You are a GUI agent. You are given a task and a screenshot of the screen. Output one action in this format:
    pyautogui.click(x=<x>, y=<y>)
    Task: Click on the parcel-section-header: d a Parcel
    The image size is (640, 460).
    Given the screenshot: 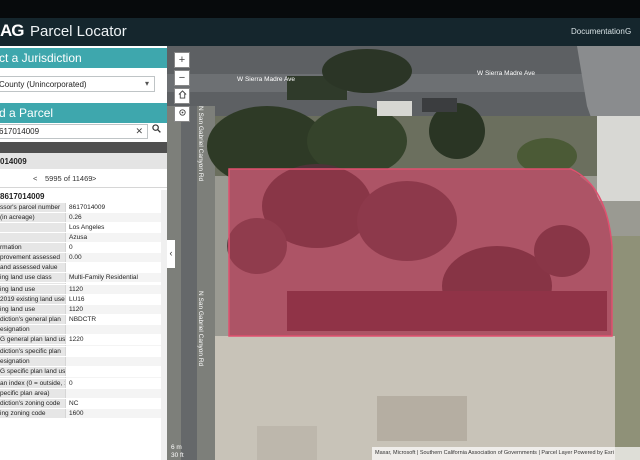 What is the action you would take?
    pyautogui.click(x=83, y=113)
    